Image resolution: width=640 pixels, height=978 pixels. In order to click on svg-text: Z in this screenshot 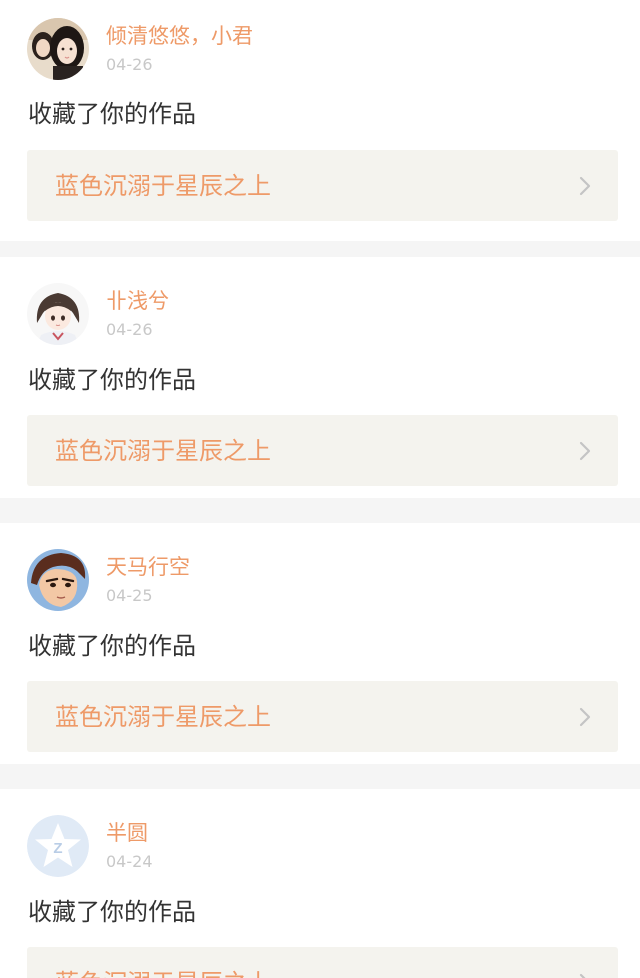, I will do `click(57, 848)`.